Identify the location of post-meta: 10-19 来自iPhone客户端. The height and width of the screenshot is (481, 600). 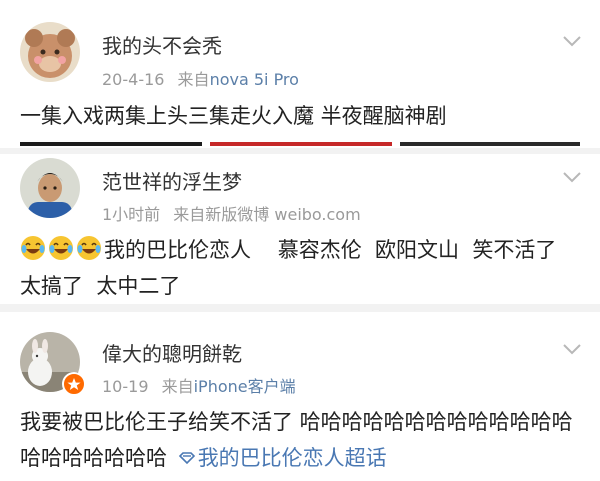
(199, 385).